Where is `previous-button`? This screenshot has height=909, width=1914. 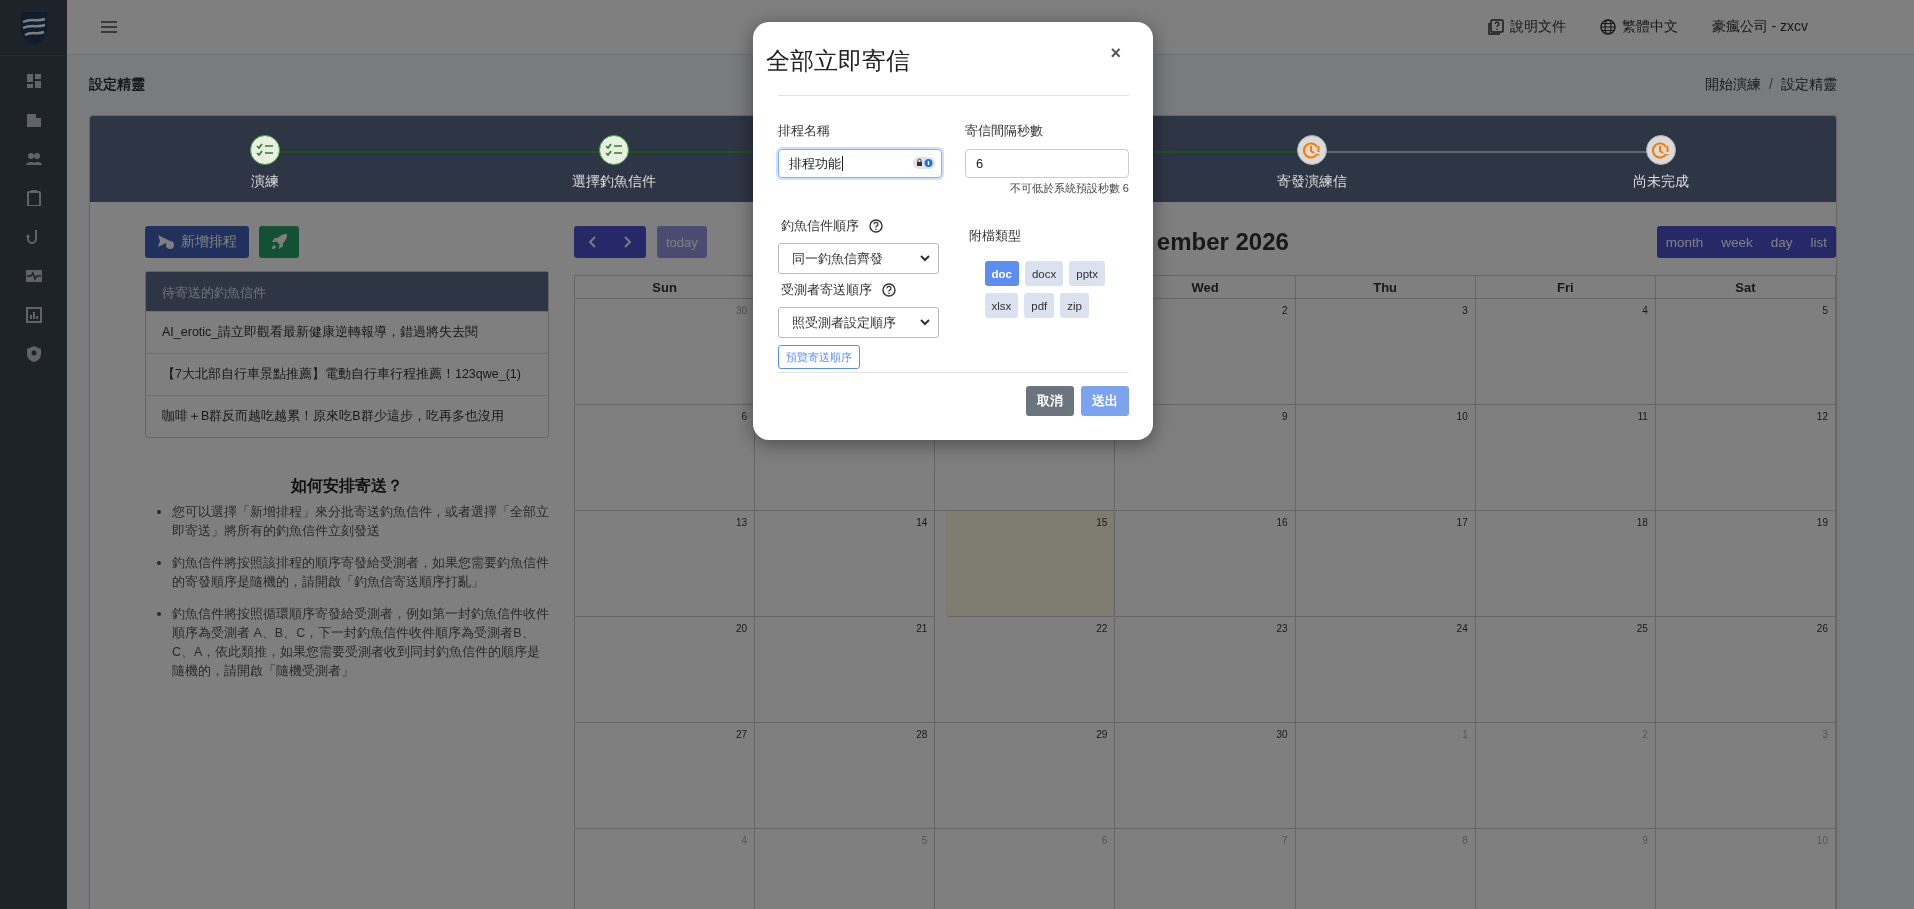
previous-button is located at coordinates (592, 242).